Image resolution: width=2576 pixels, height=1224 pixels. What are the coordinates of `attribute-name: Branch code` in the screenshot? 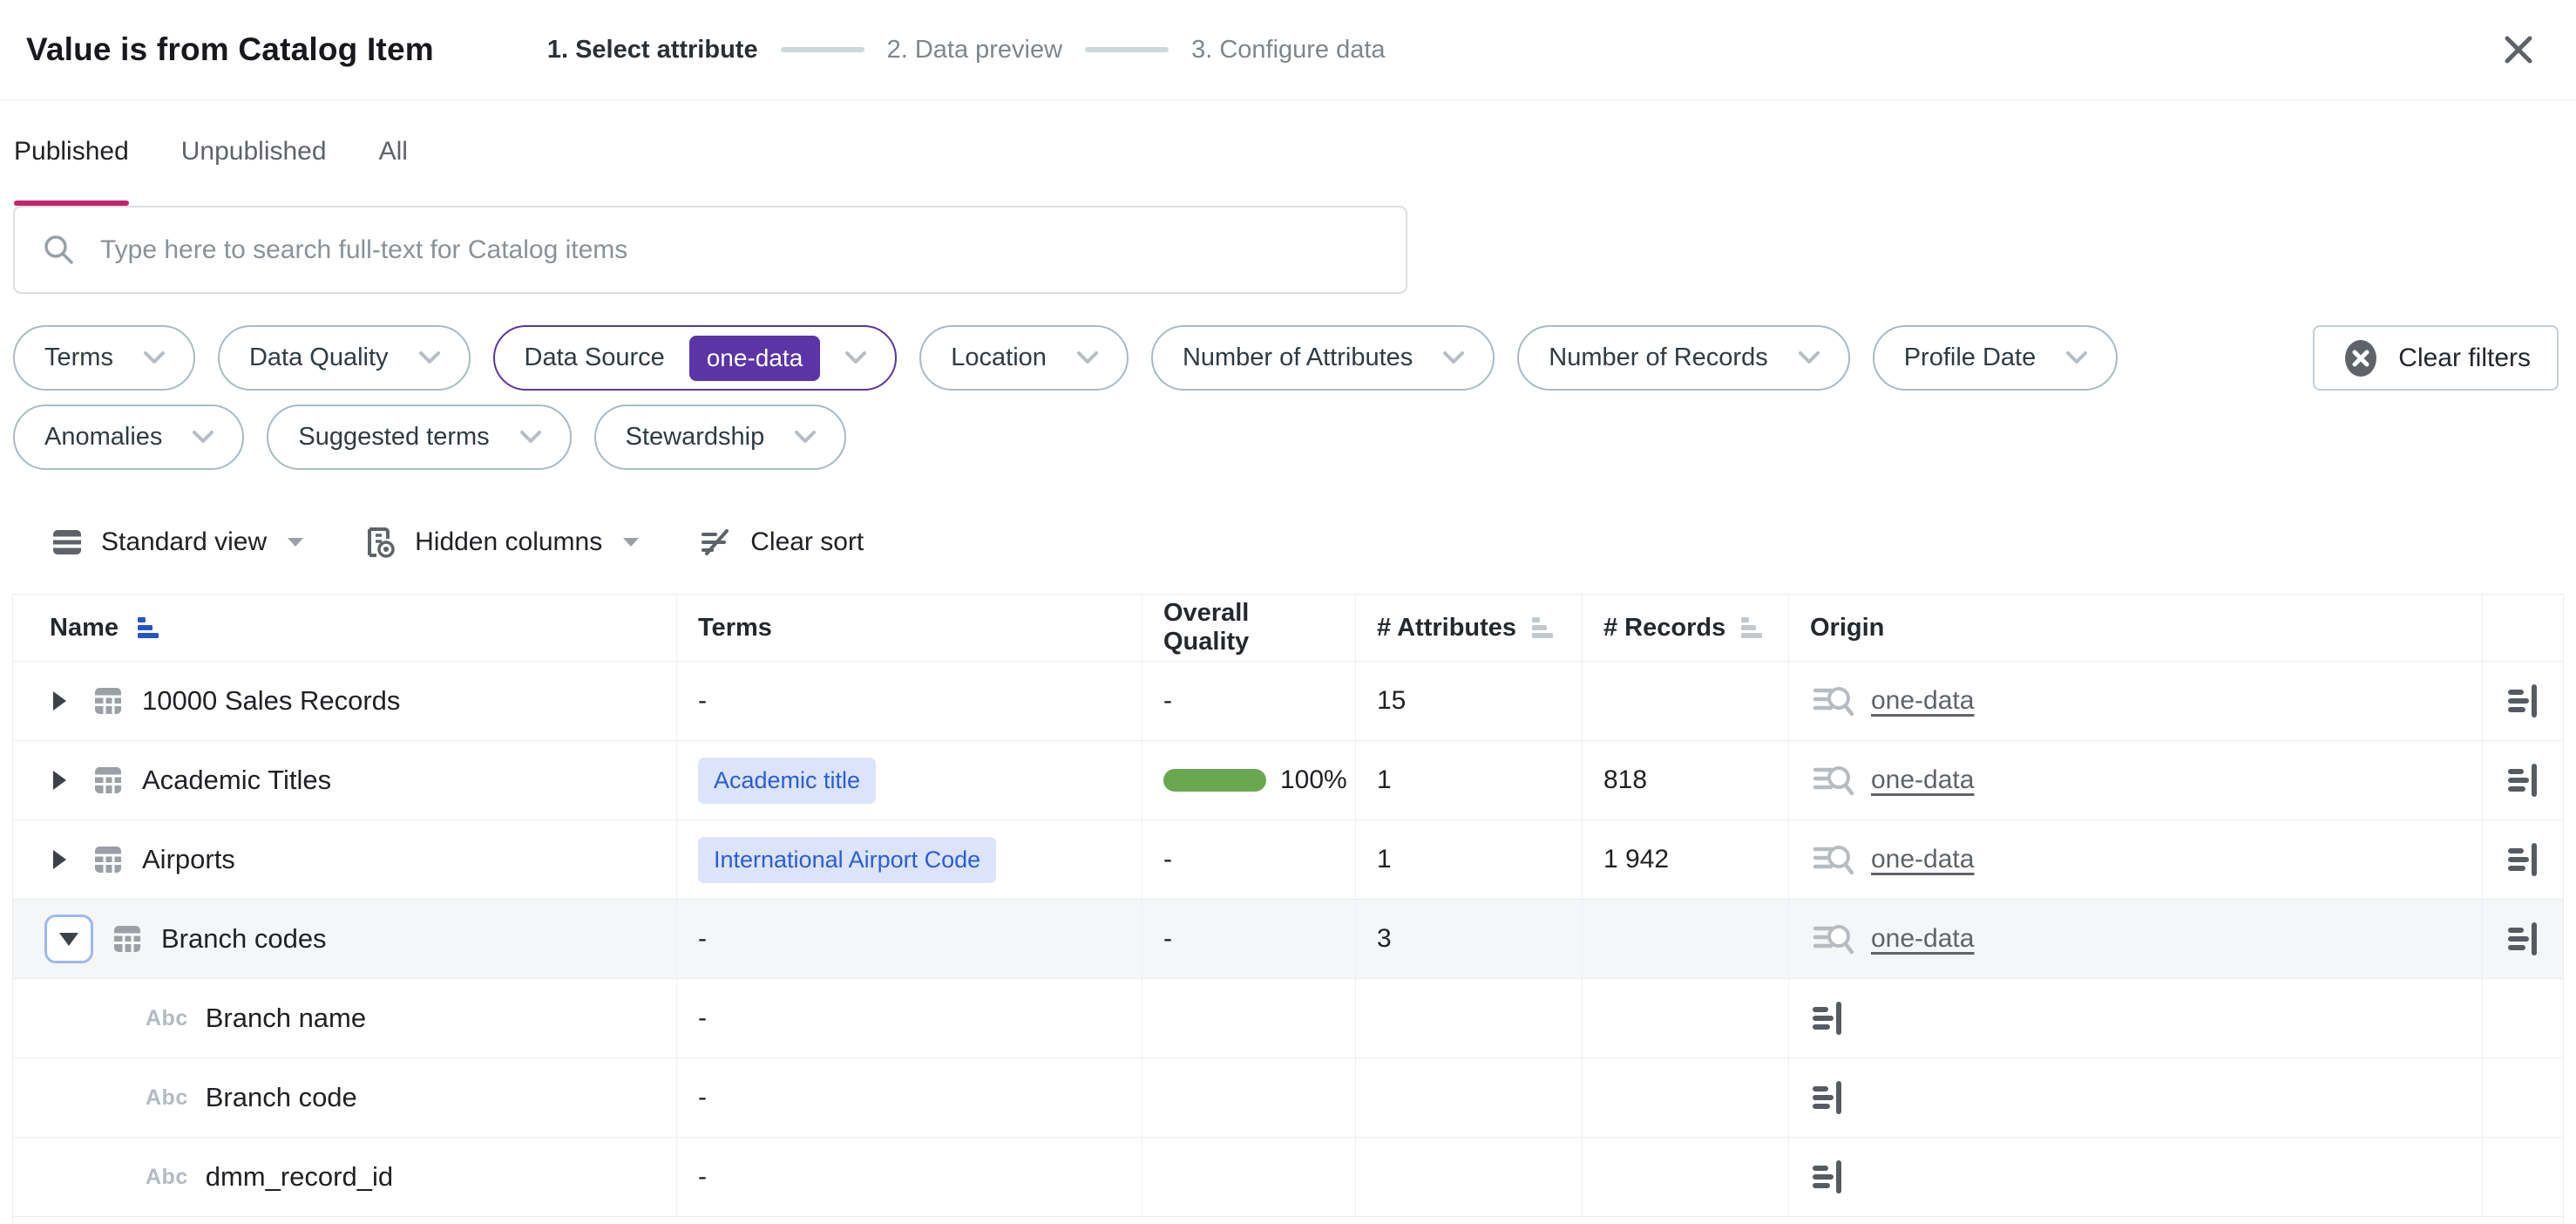 It's located at (281, 1097).